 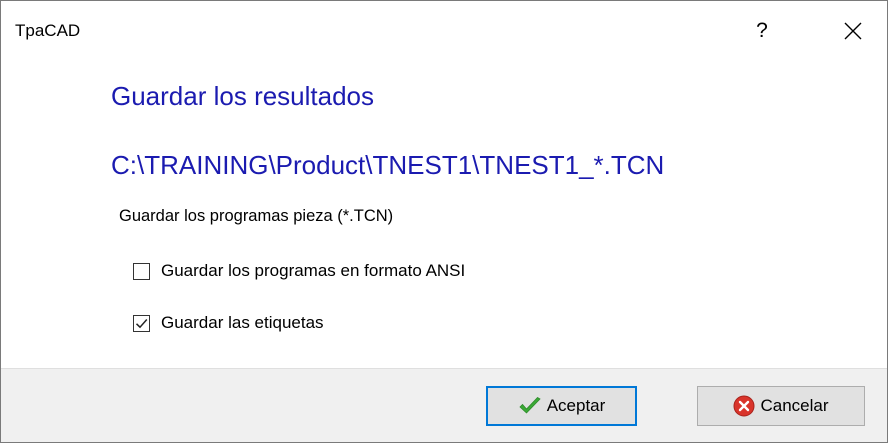 I want to click on ansi-format-option: Guardar los programas en formato ANSI, so click(x=299, y=271).